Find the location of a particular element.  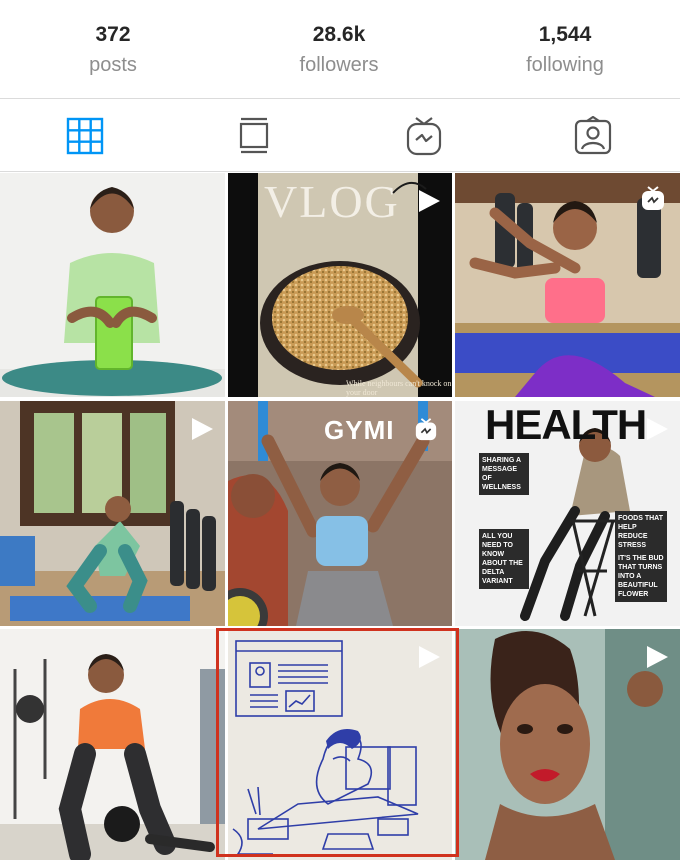

following-count-value: 1,544 is located at coordinates (565, 34).